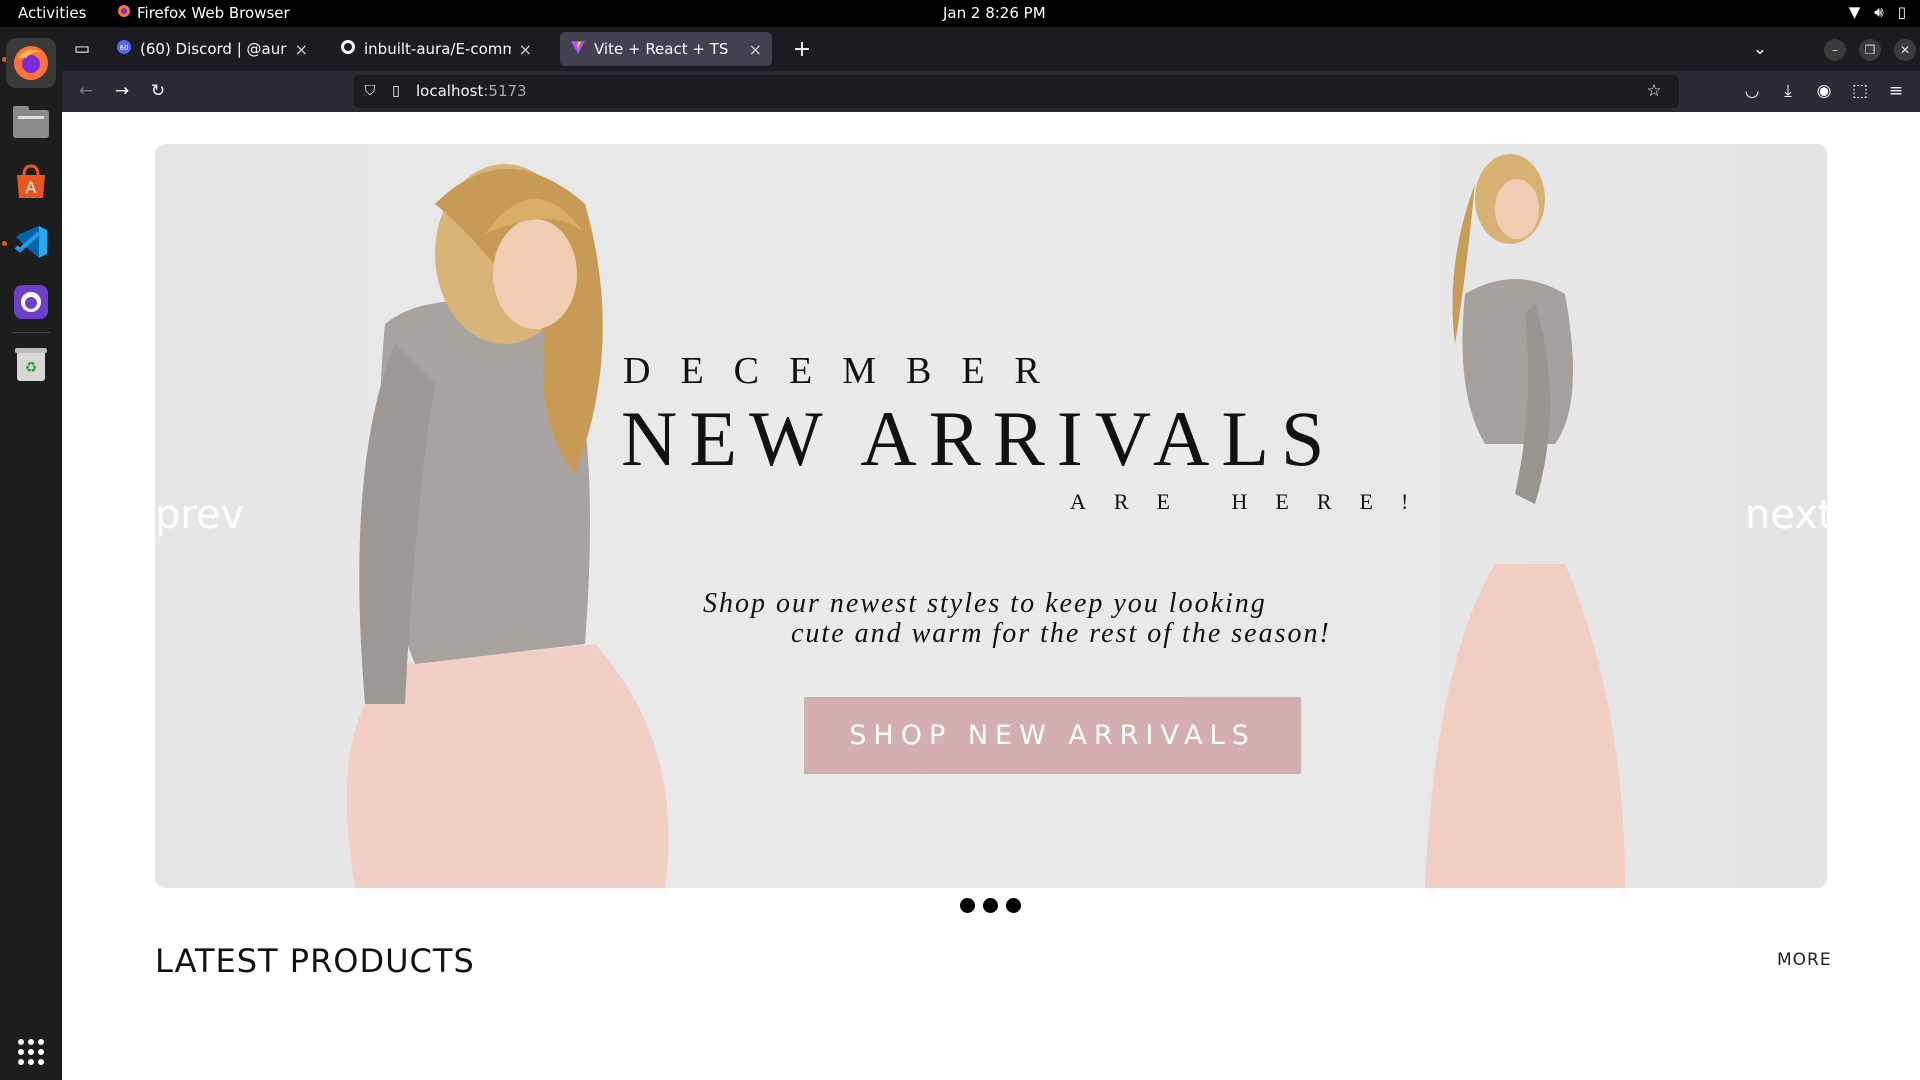 The image size is (1920, 1080). What do you see at coordinates (31, 122) in the screenshot?
I see `files-icon` at bounding box center [31, 122].